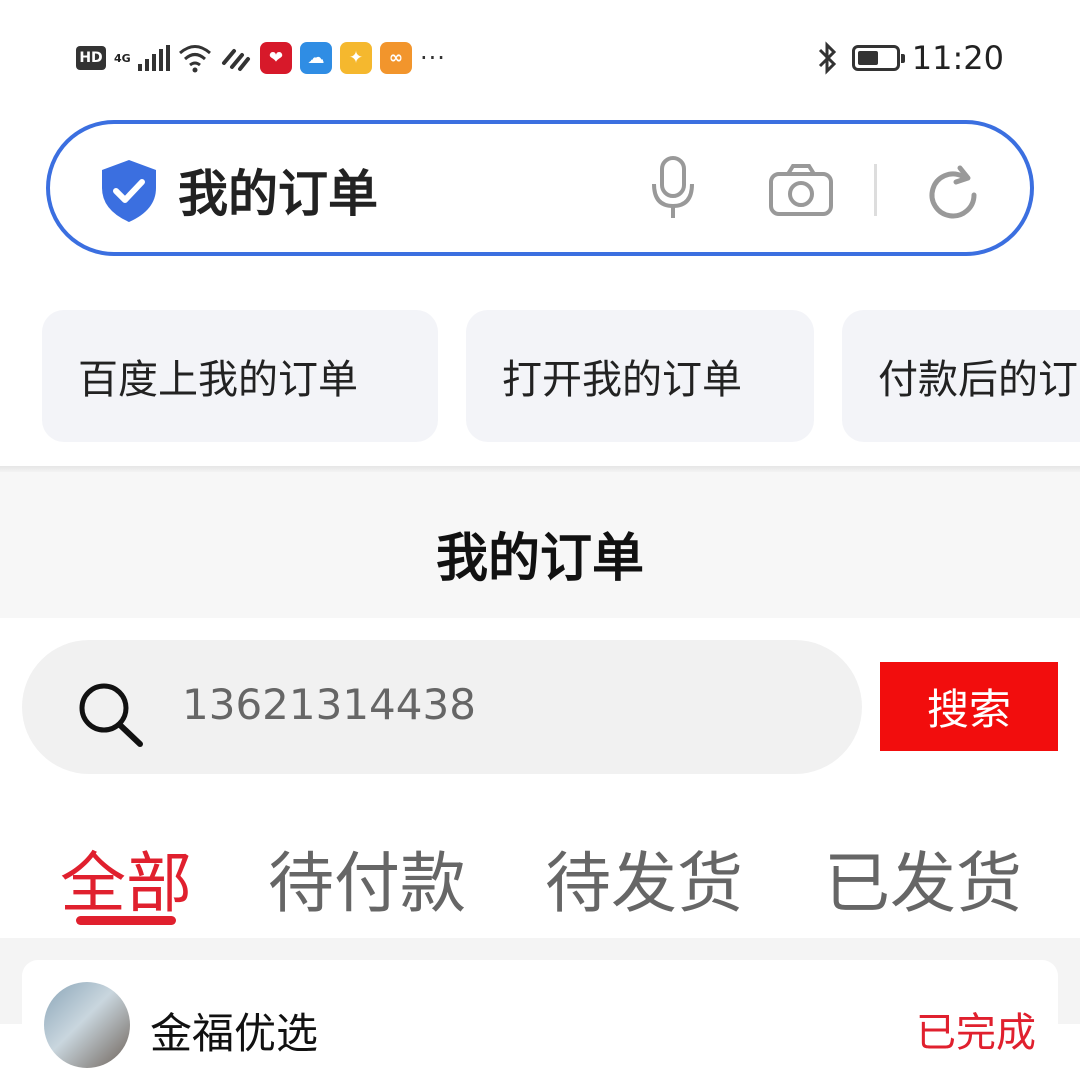 The width and height of the screenshot is (1080, 1080). I want to click on tab-pending-shipment: 待发货, so click(644, 878).